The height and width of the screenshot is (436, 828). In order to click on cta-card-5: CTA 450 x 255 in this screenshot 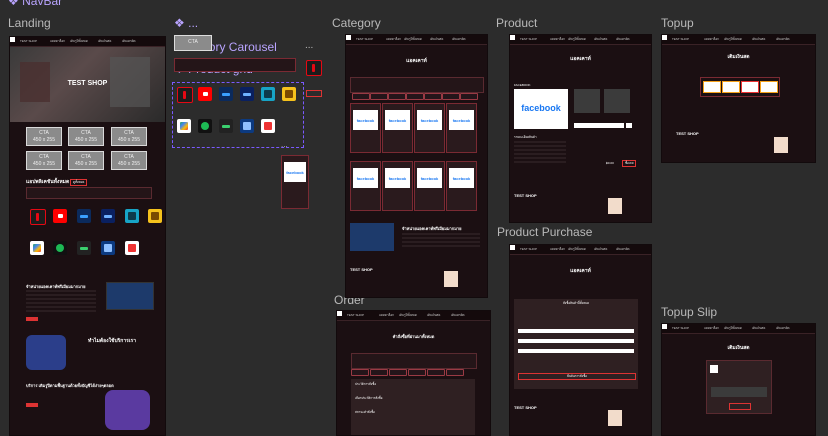, I will do `click(86, 160)`.